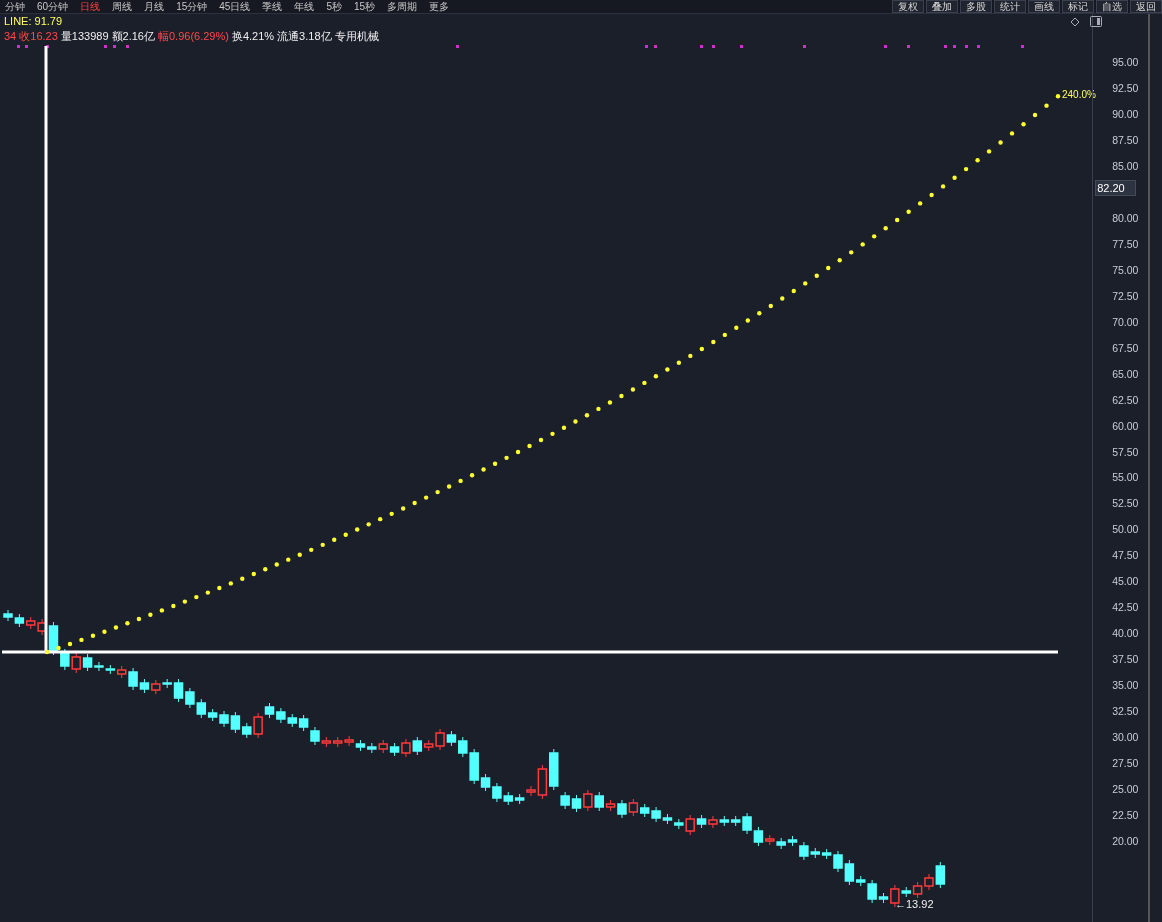  I want to click on price-tick: 70.00, so click(1125, 321).